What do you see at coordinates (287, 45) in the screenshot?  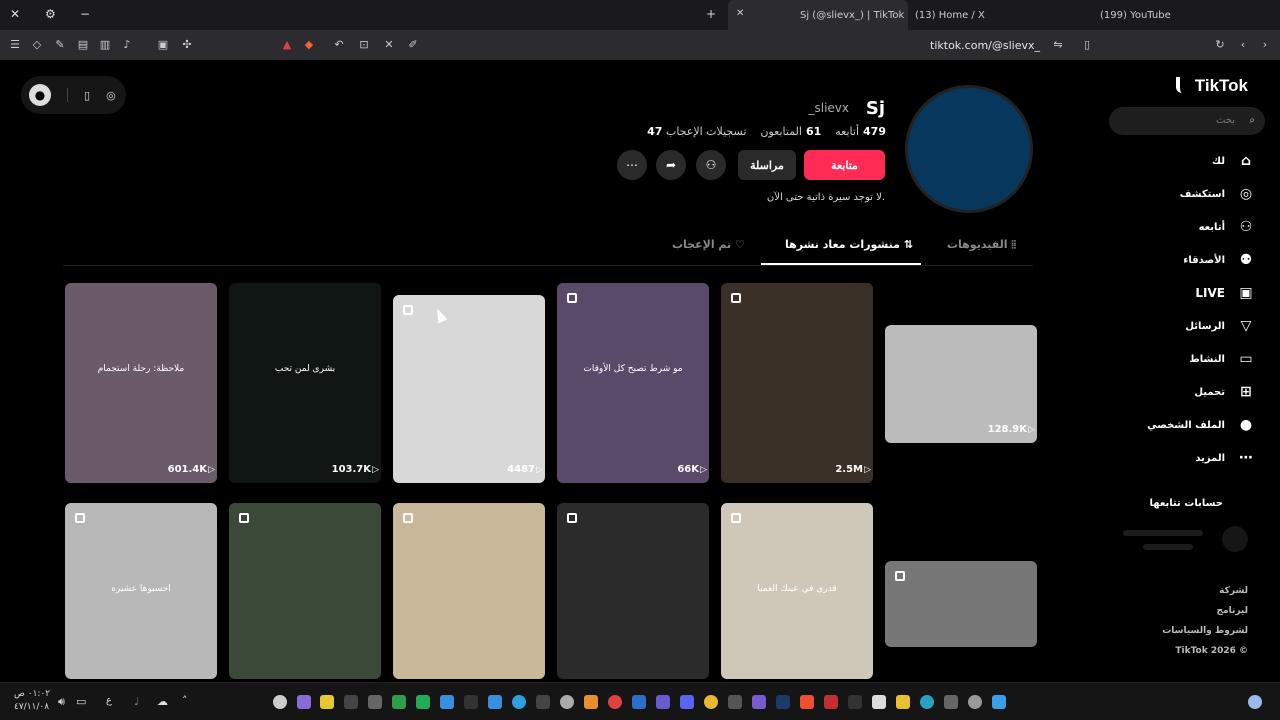 I see `brave-icon: ▲` at bounding box center [287, 45].